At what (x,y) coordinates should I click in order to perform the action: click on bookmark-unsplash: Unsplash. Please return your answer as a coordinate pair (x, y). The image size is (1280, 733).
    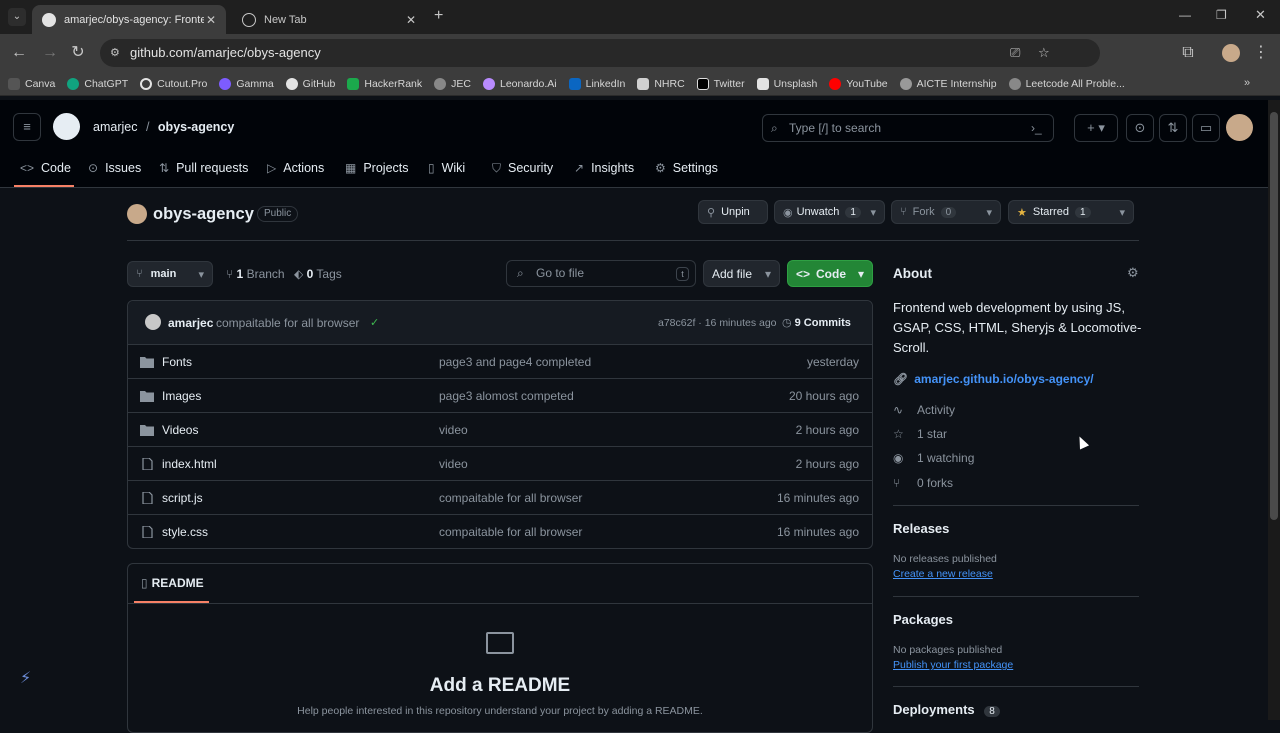
    Looking at the image, I should click on (786, 83).